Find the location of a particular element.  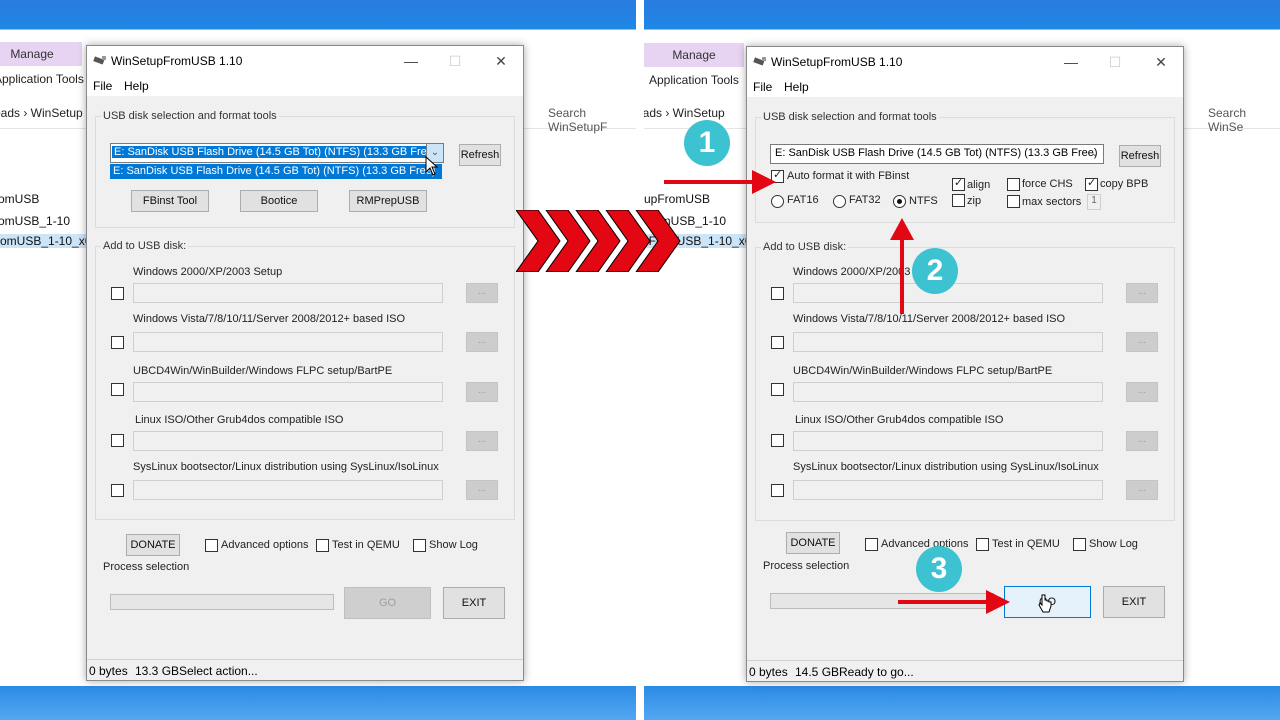

force-chs-checkbox is located at coordinates (1013, 184).